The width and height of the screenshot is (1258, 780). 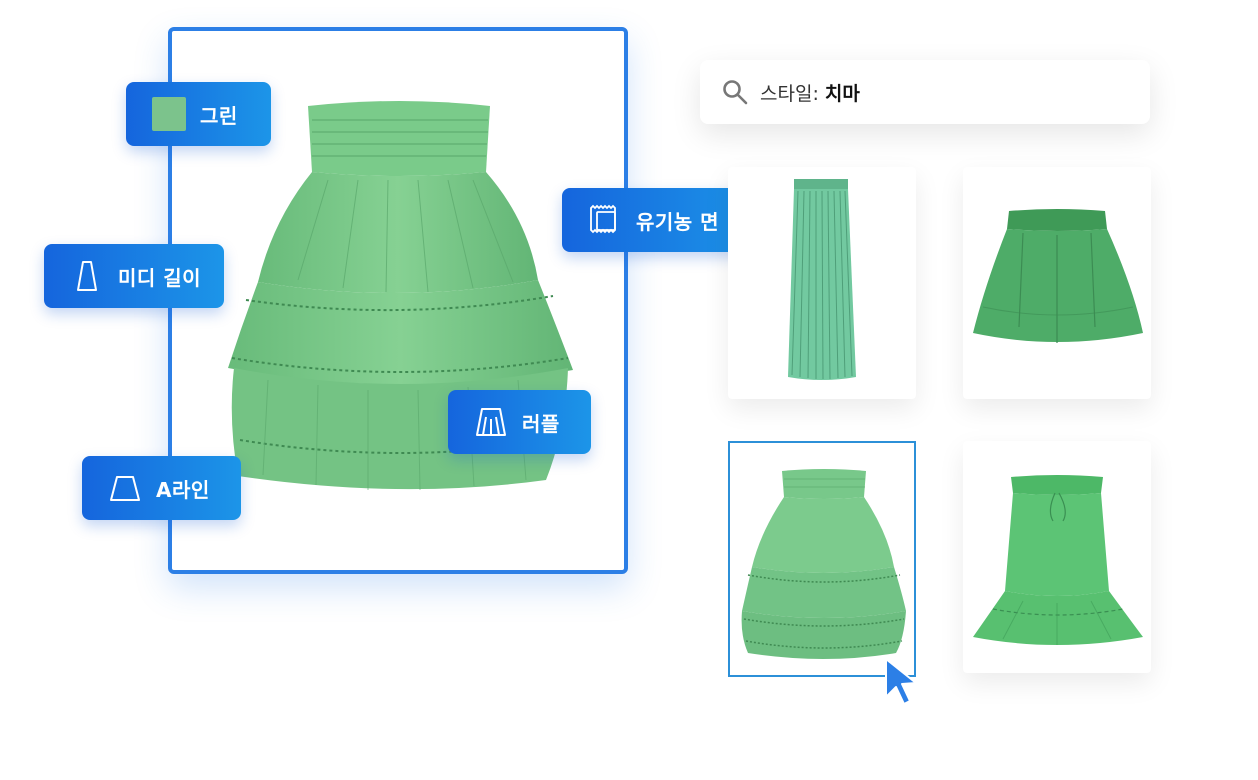 What do you see at coordinates (491, 422) in the screenshot?
I see `ruffle-icon` at bounding box center [491, 422].